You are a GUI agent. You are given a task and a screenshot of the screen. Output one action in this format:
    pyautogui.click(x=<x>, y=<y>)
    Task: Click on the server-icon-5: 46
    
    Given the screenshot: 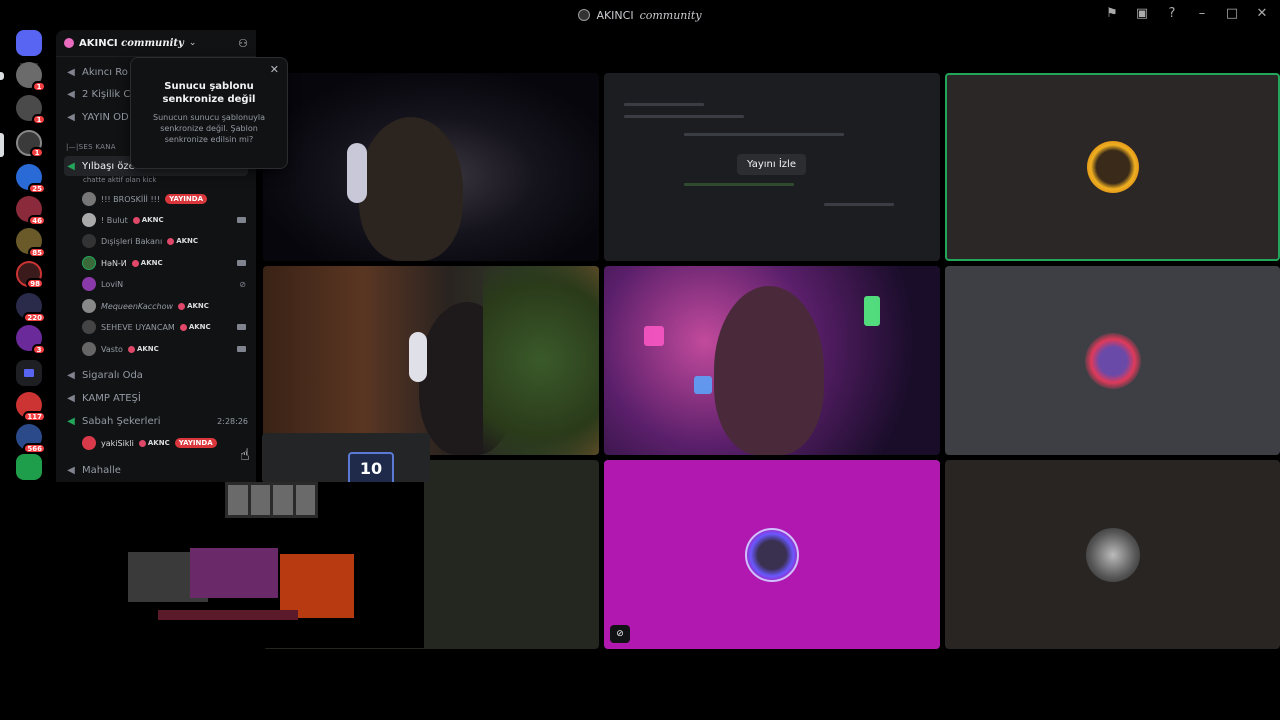 What is the action you would take?
    pyautogui.click(x=31, y=211)
    